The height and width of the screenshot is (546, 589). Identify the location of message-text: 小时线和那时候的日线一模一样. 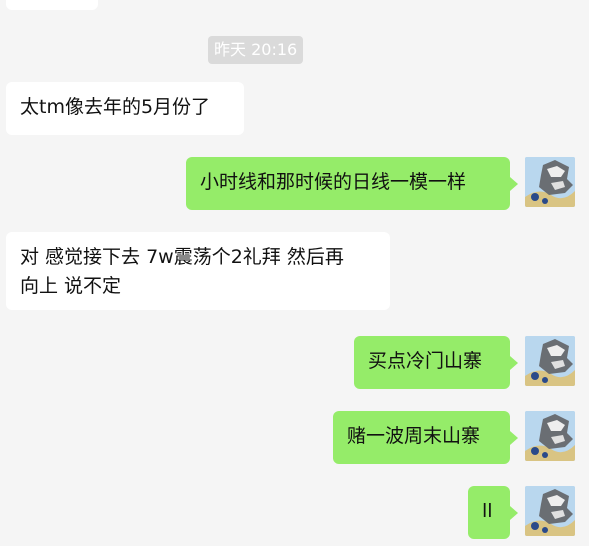
(333, 182).